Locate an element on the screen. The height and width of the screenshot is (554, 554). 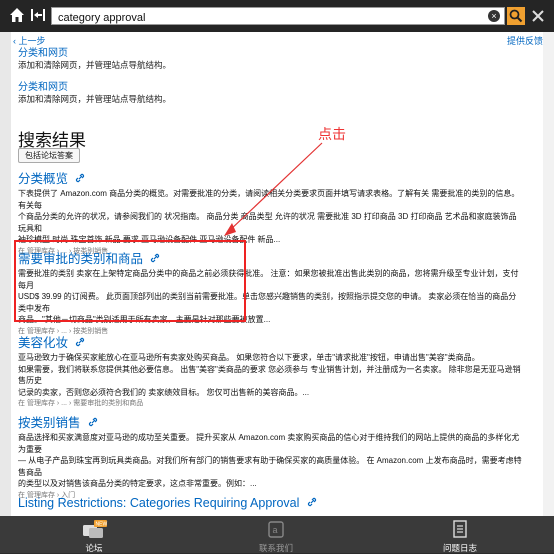
tab-contact: a 联系我们 is located at coordinates (276, 534).